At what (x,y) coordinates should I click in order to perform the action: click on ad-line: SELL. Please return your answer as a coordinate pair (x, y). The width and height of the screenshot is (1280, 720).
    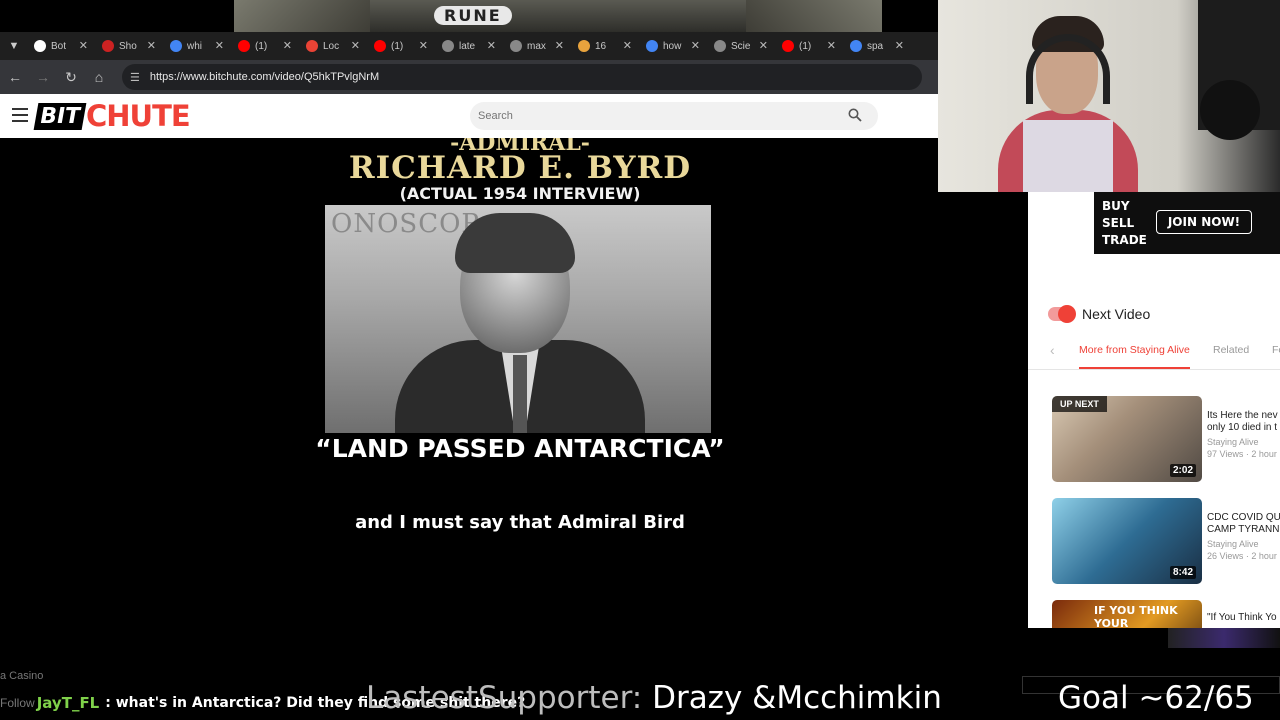
    Looking at the image, I should click on (1118, 223).